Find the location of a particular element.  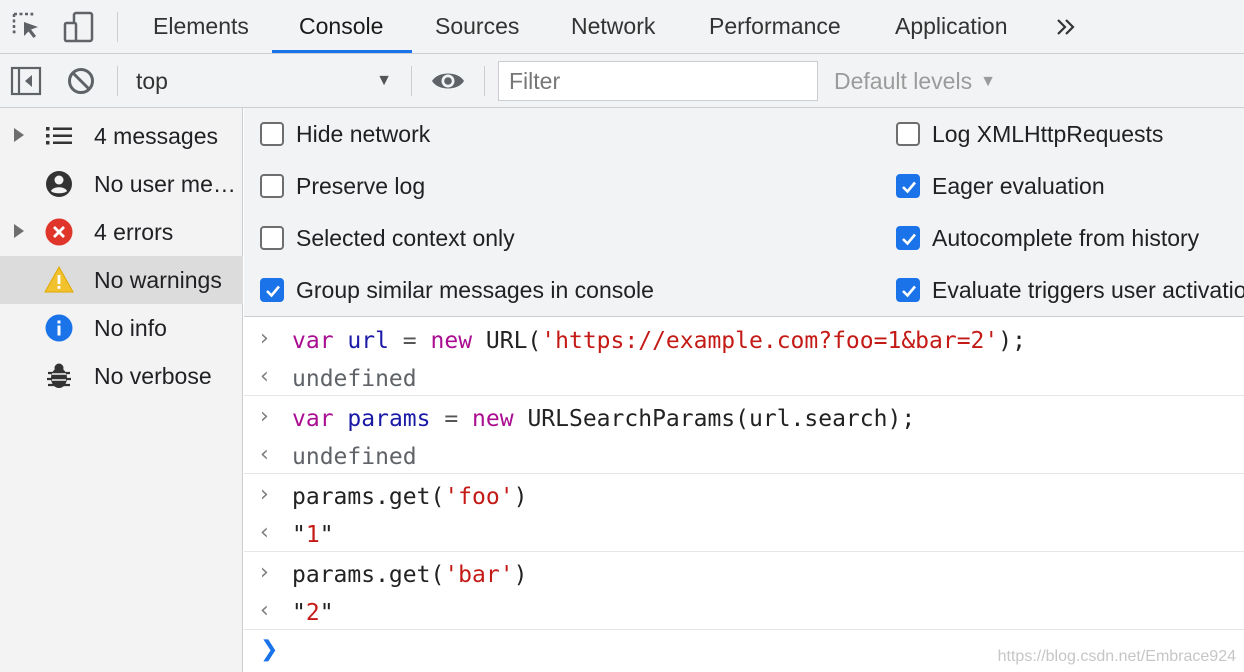

console-filter-input is located at coordinates (658, 81).